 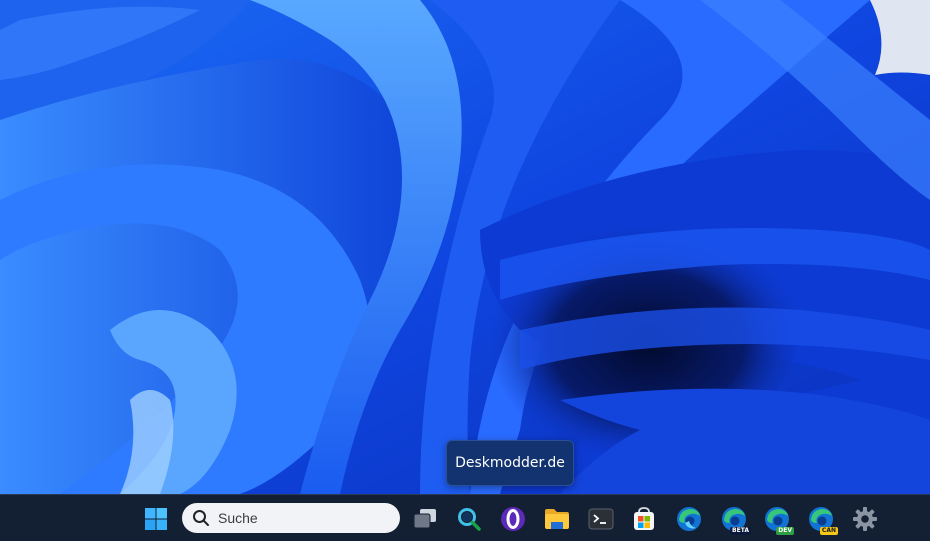 I want to click on windows-logo-icon, so click(x=156, y=519).